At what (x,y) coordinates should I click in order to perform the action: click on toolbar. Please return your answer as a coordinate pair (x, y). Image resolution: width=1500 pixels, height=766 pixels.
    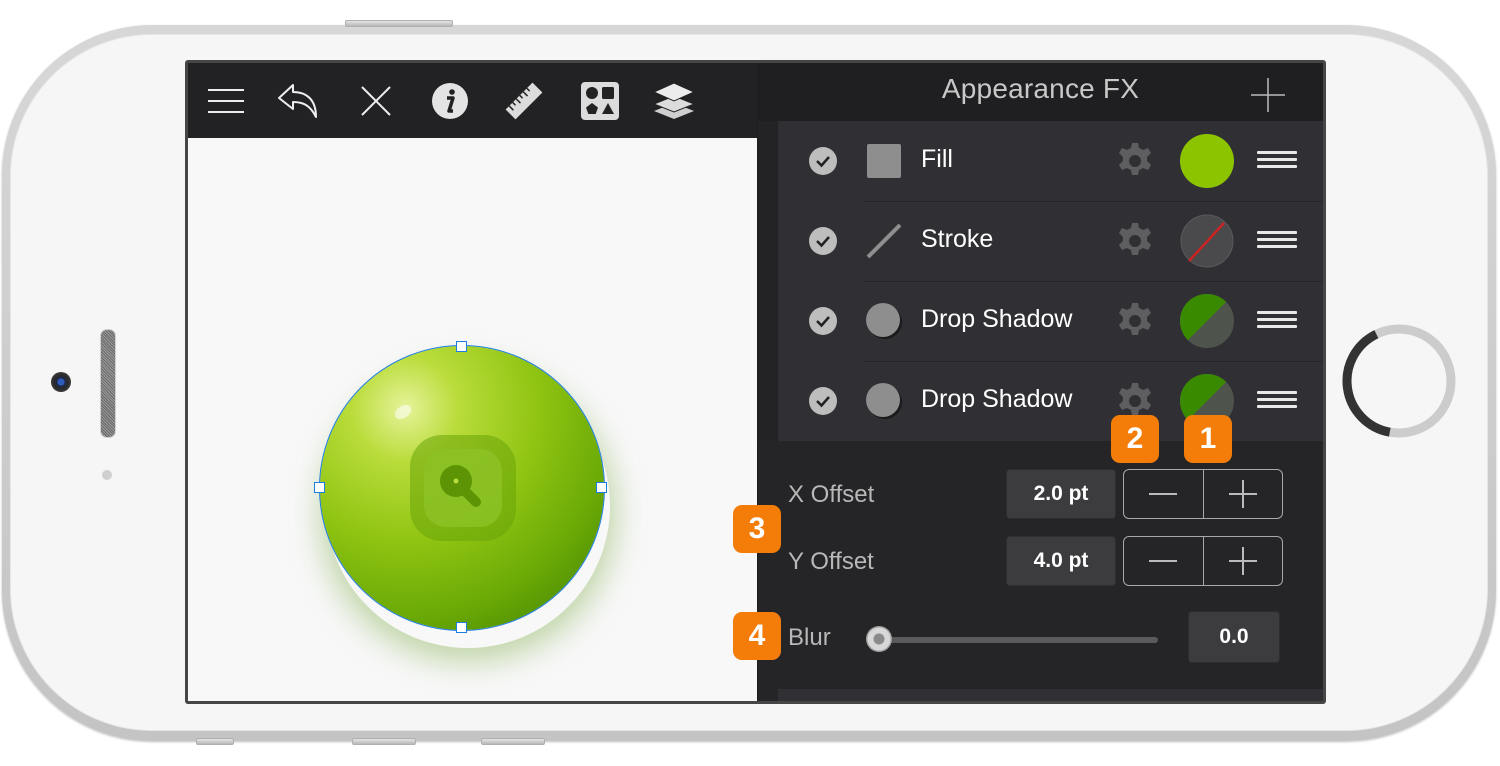
    Looking at the image, I should click on (472, 100).